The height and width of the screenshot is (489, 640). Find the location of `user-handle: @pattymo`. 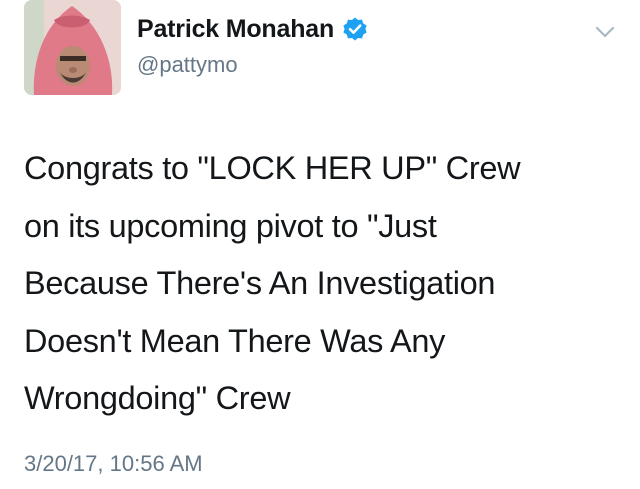

user-handle: @pattymo is located at coordinates (252, 65).